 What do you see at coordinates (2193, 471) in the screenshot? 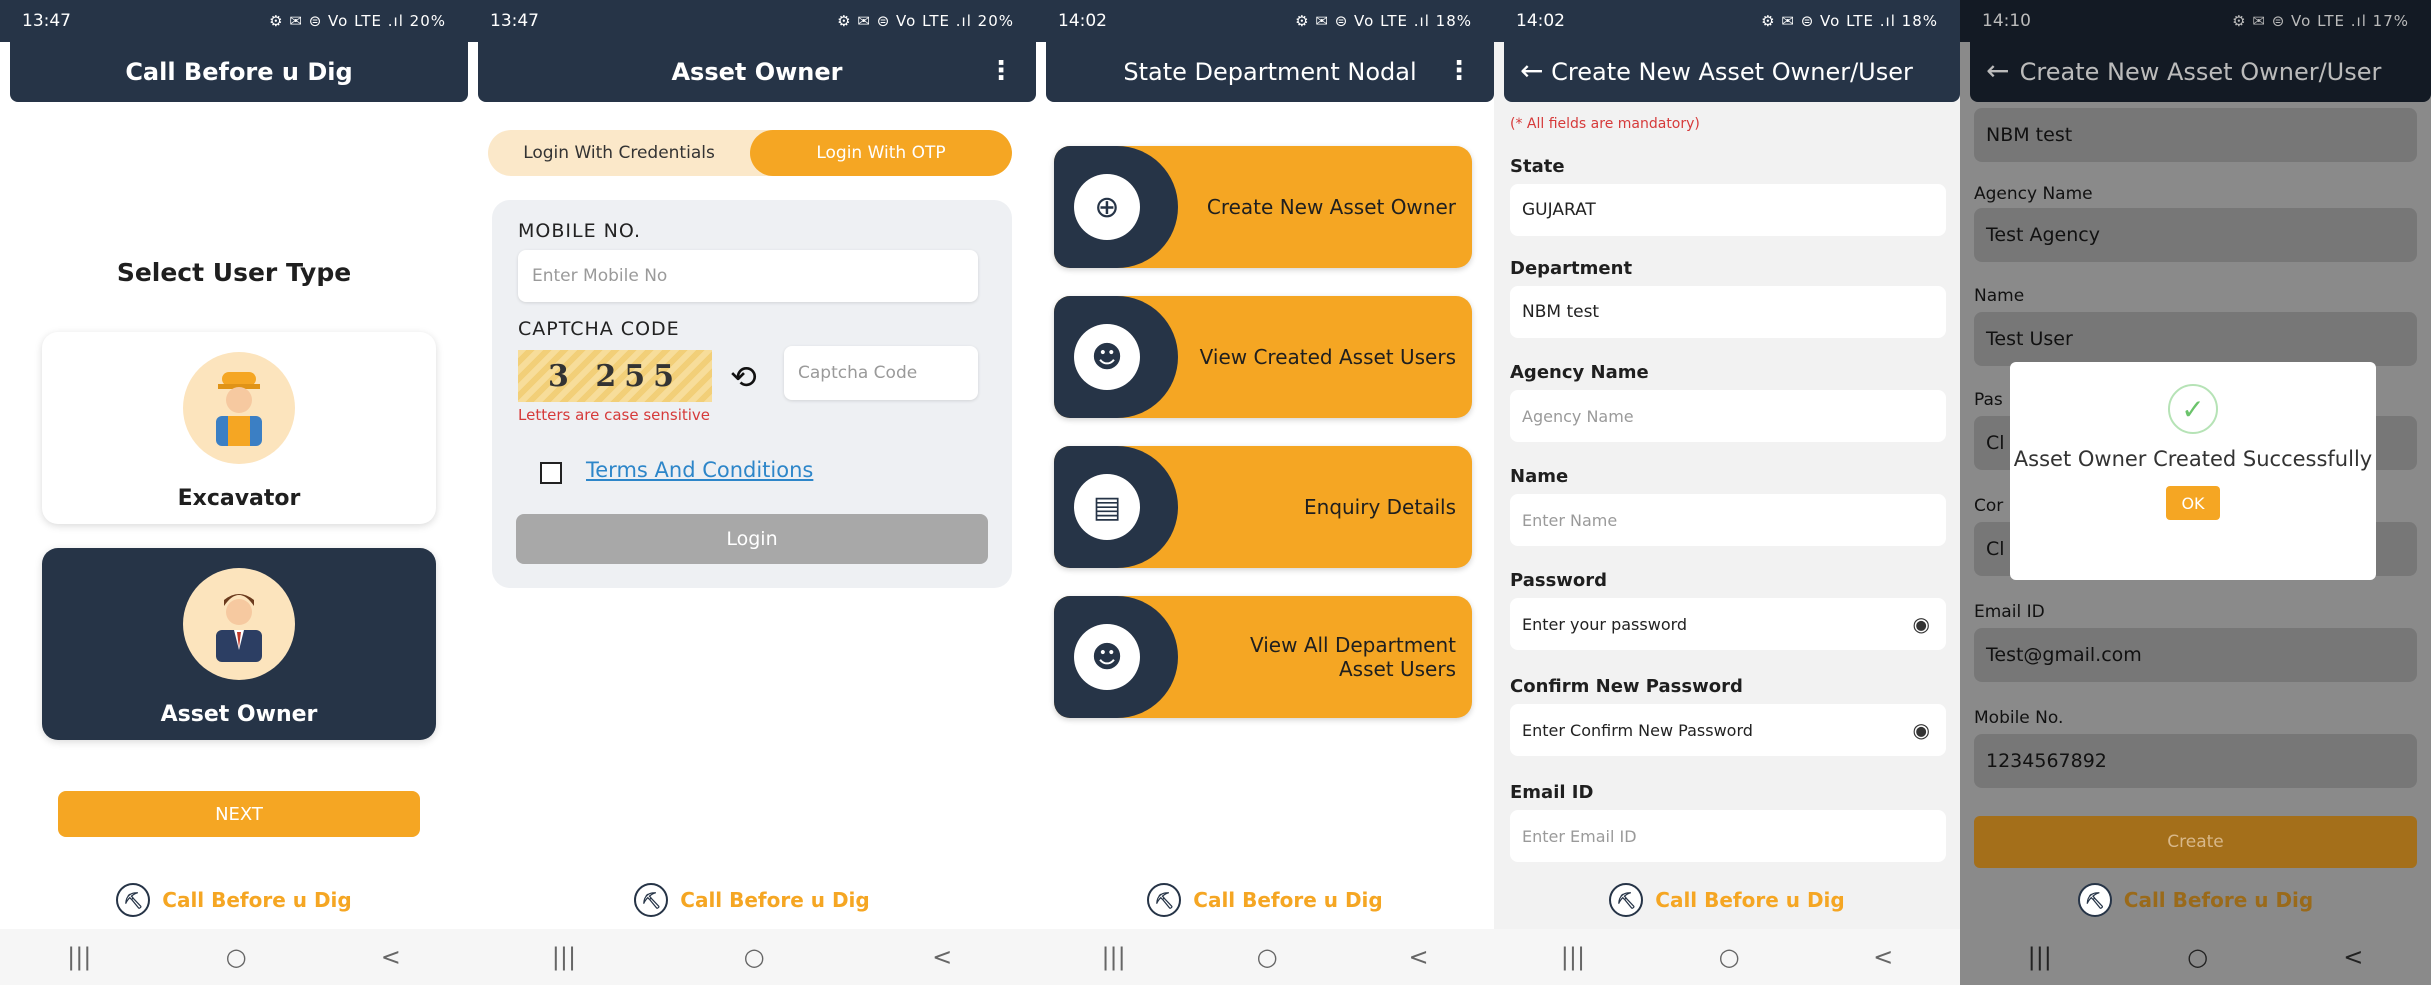
I see `success-dialog: ✓ Asset Owner Created Successfully OK` at bounding box center [2193, 471].